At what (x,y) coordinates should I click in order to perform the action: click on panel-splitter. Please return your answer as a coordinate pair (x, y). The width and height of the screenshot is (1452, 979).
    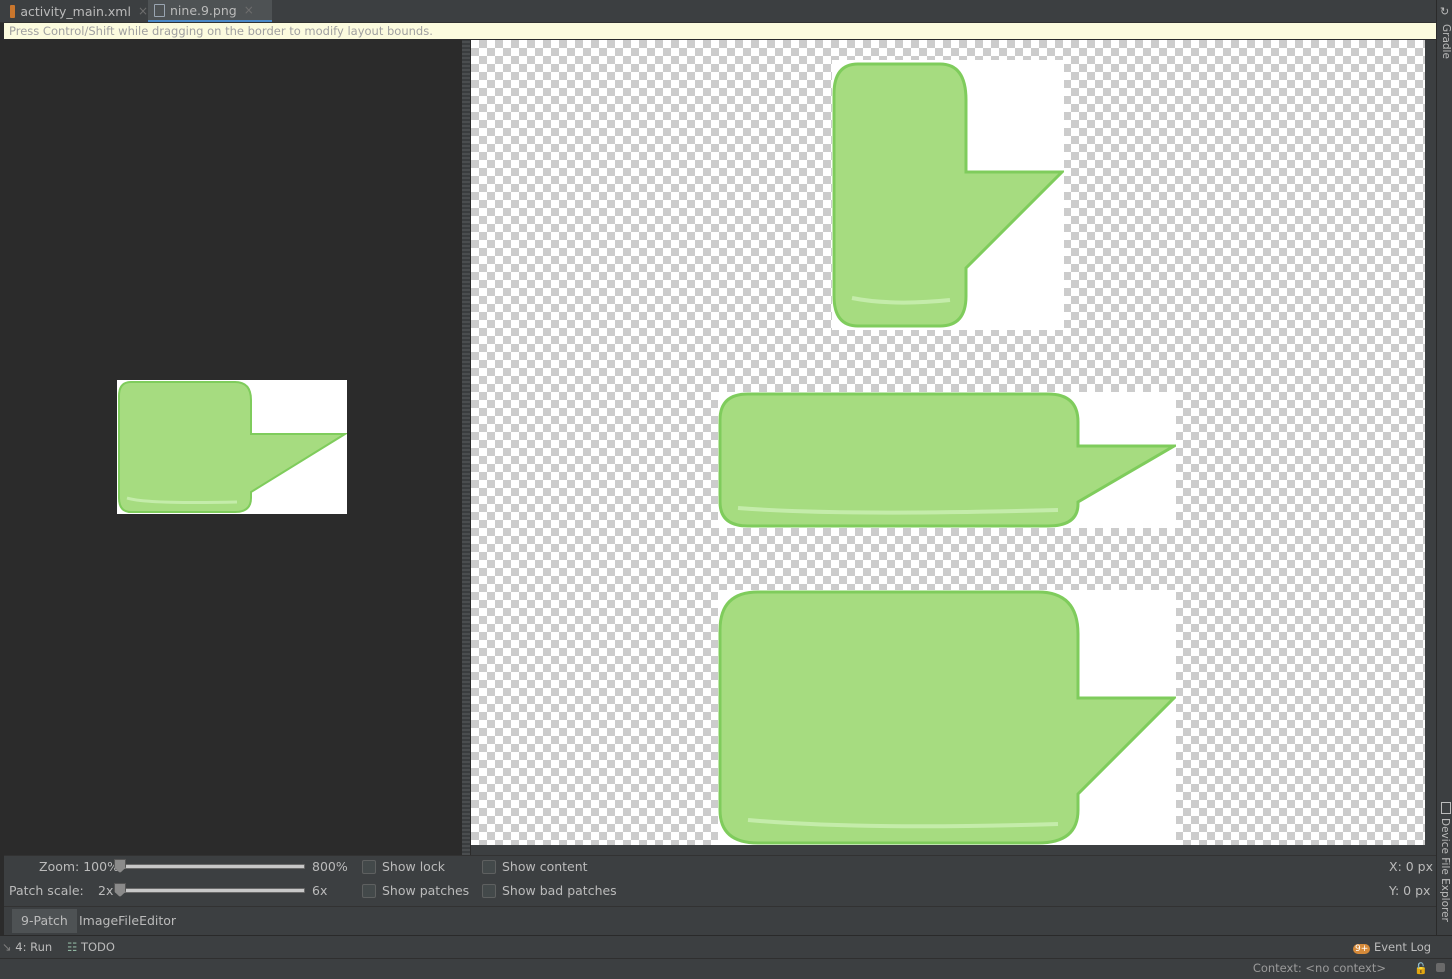
    Looking at the image, I should click on (466, 447).